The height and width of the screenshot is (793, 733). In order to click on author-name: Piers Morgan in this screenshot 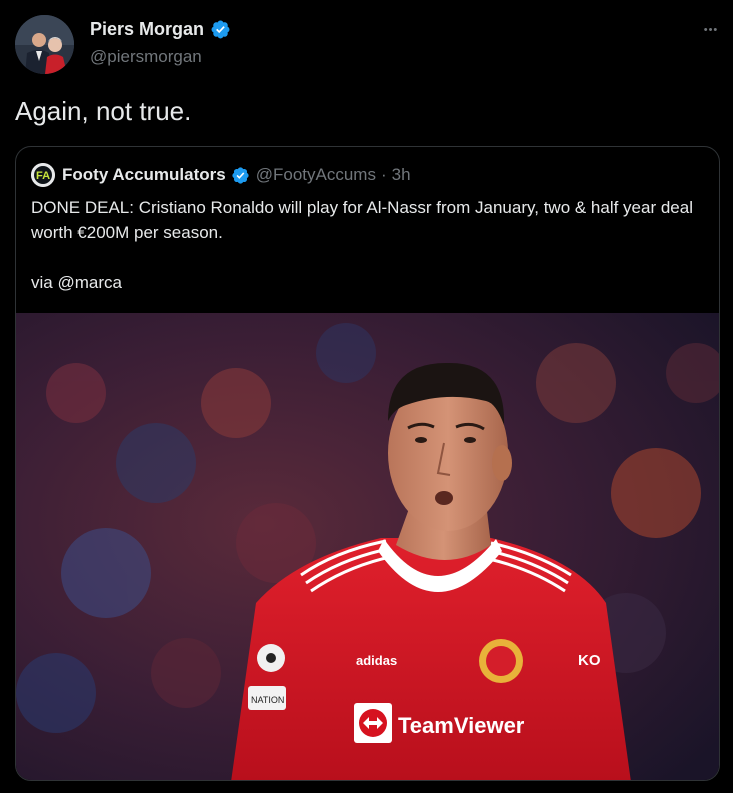, I will do `click(147, 29)`.